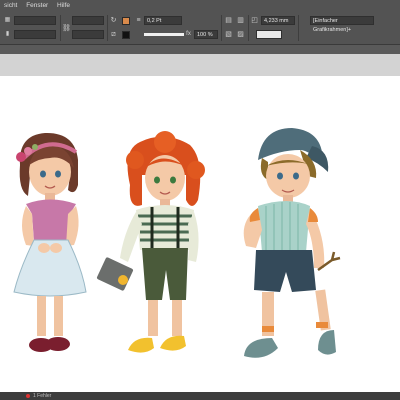  Describe the element at coordinates (269, 34) in the screenshot. I see `style-secondary-field` at that location.